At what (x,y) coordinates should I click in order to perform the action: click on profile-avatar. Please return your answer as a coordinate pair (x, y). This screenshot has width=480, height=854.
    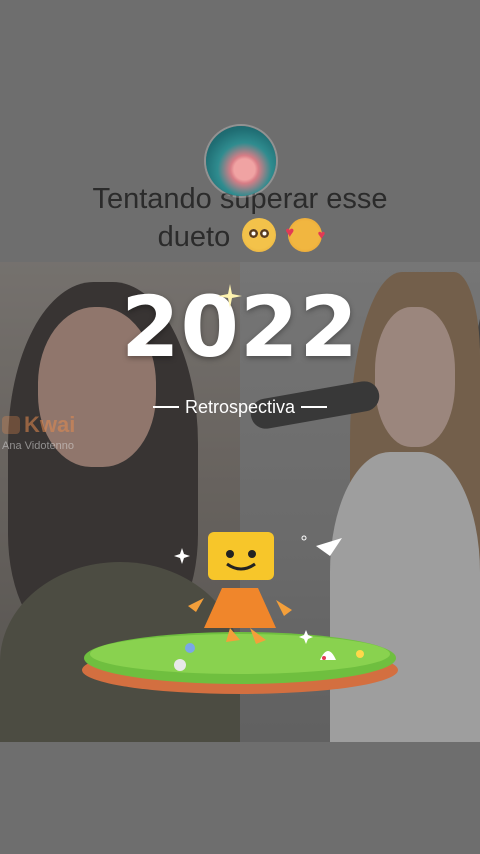
    Looking at the image, I should click on (241, 161).